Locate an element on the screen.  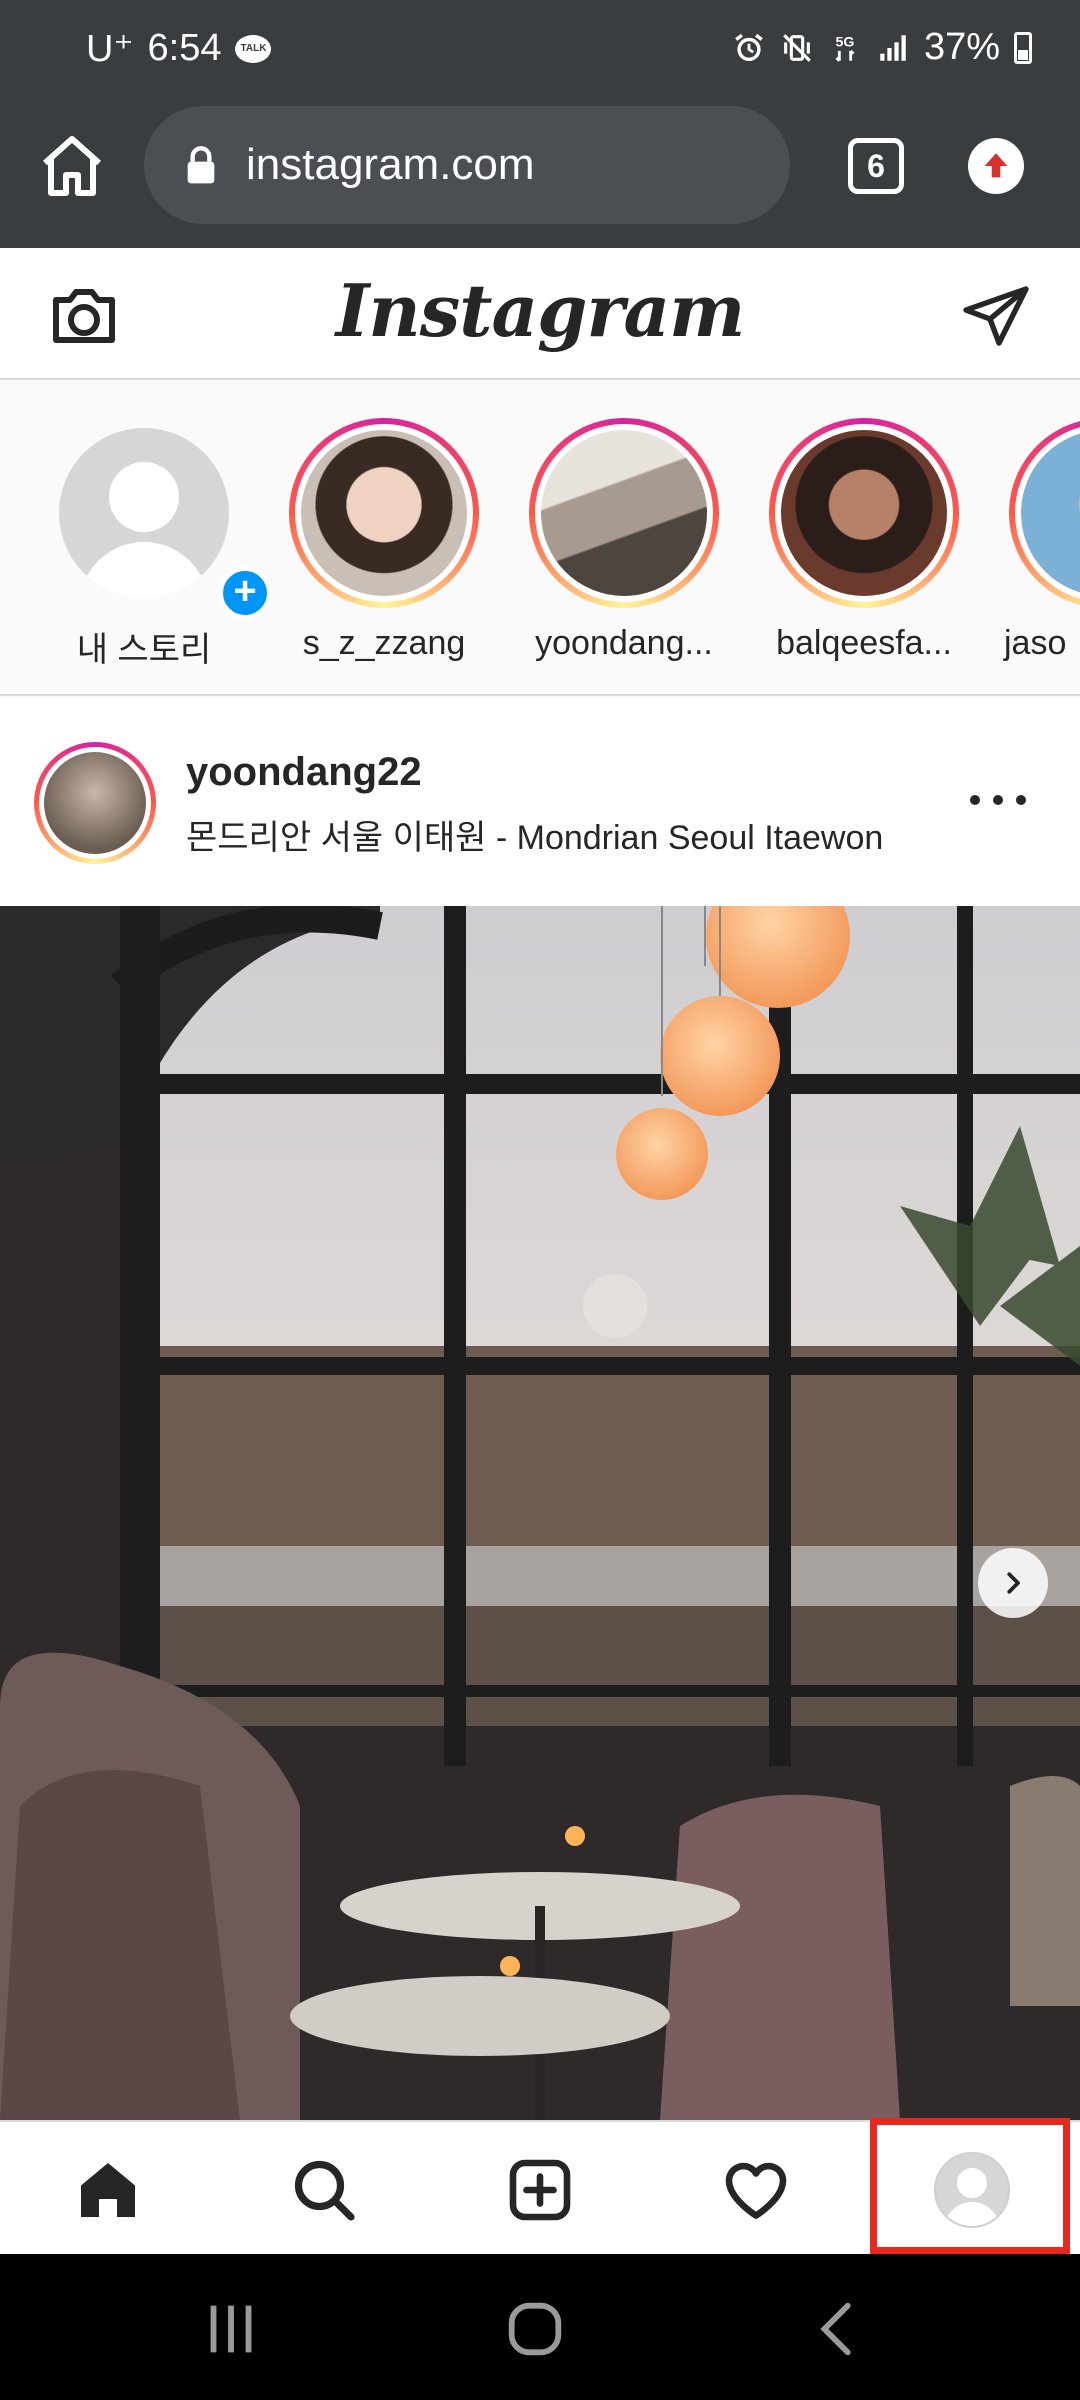
browser-toolbar: instagram.com 6 is located at coordinates (540, 174).